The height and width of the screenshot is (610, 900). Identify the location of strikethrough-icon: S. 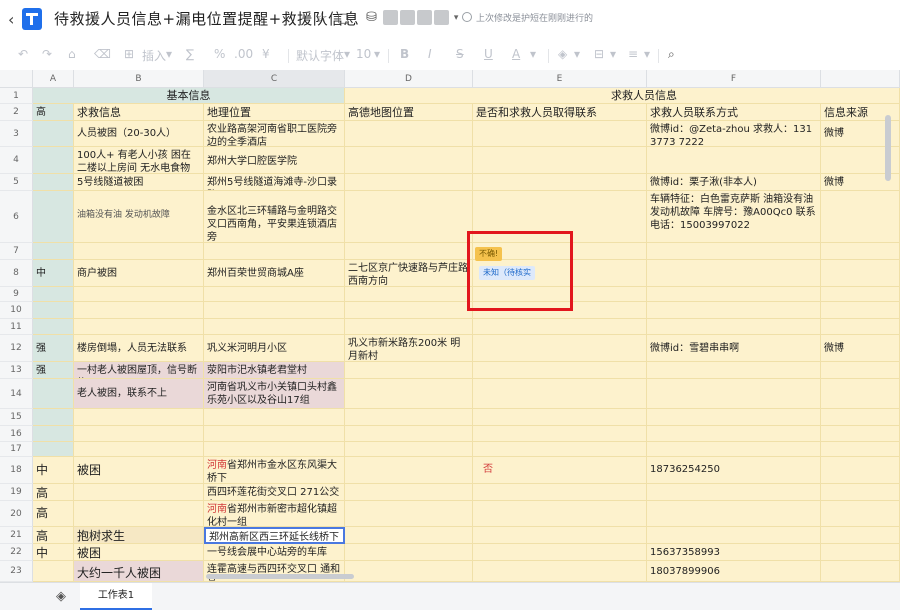
(460, 54).